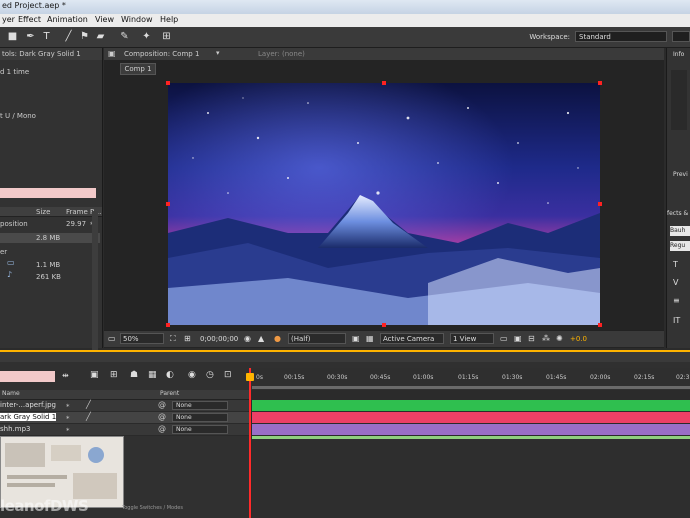 The height and width of the screenshot is (518, 690). Describe the element at coordinates (15, 429) in the screenshot. I see `layer-name: shh.mp3` at that location.